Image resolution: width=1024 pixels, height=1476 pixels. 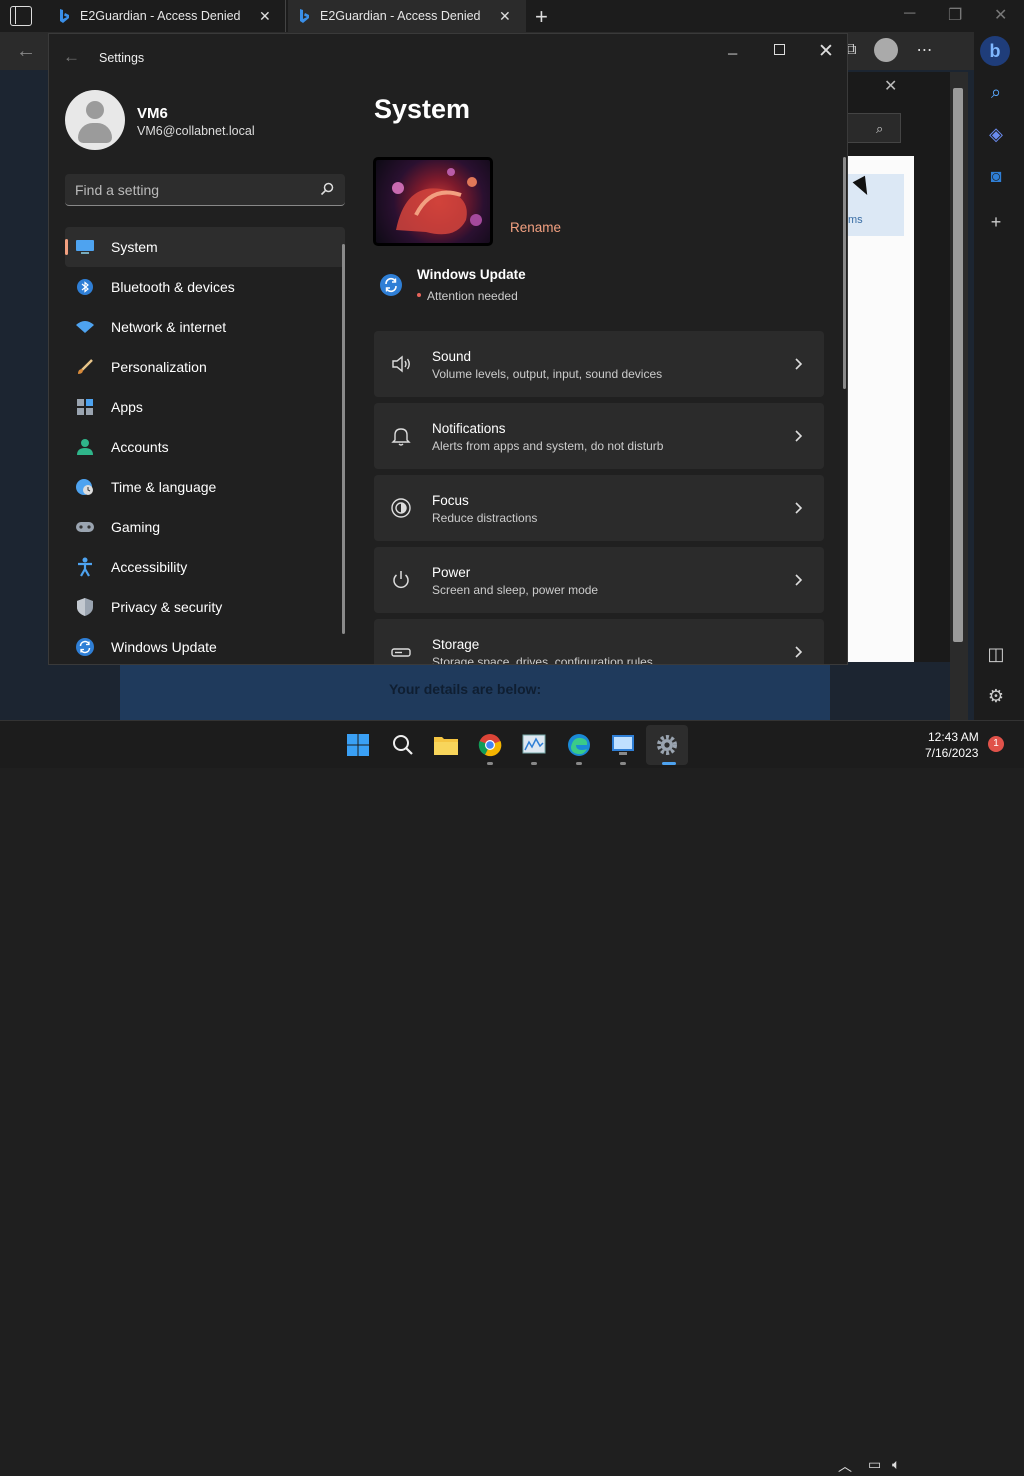 What do you see at coordinates (205, 487) in the screenshot?
I see `nav-item-time-language: Time & language` at bounding box center [205, 487].